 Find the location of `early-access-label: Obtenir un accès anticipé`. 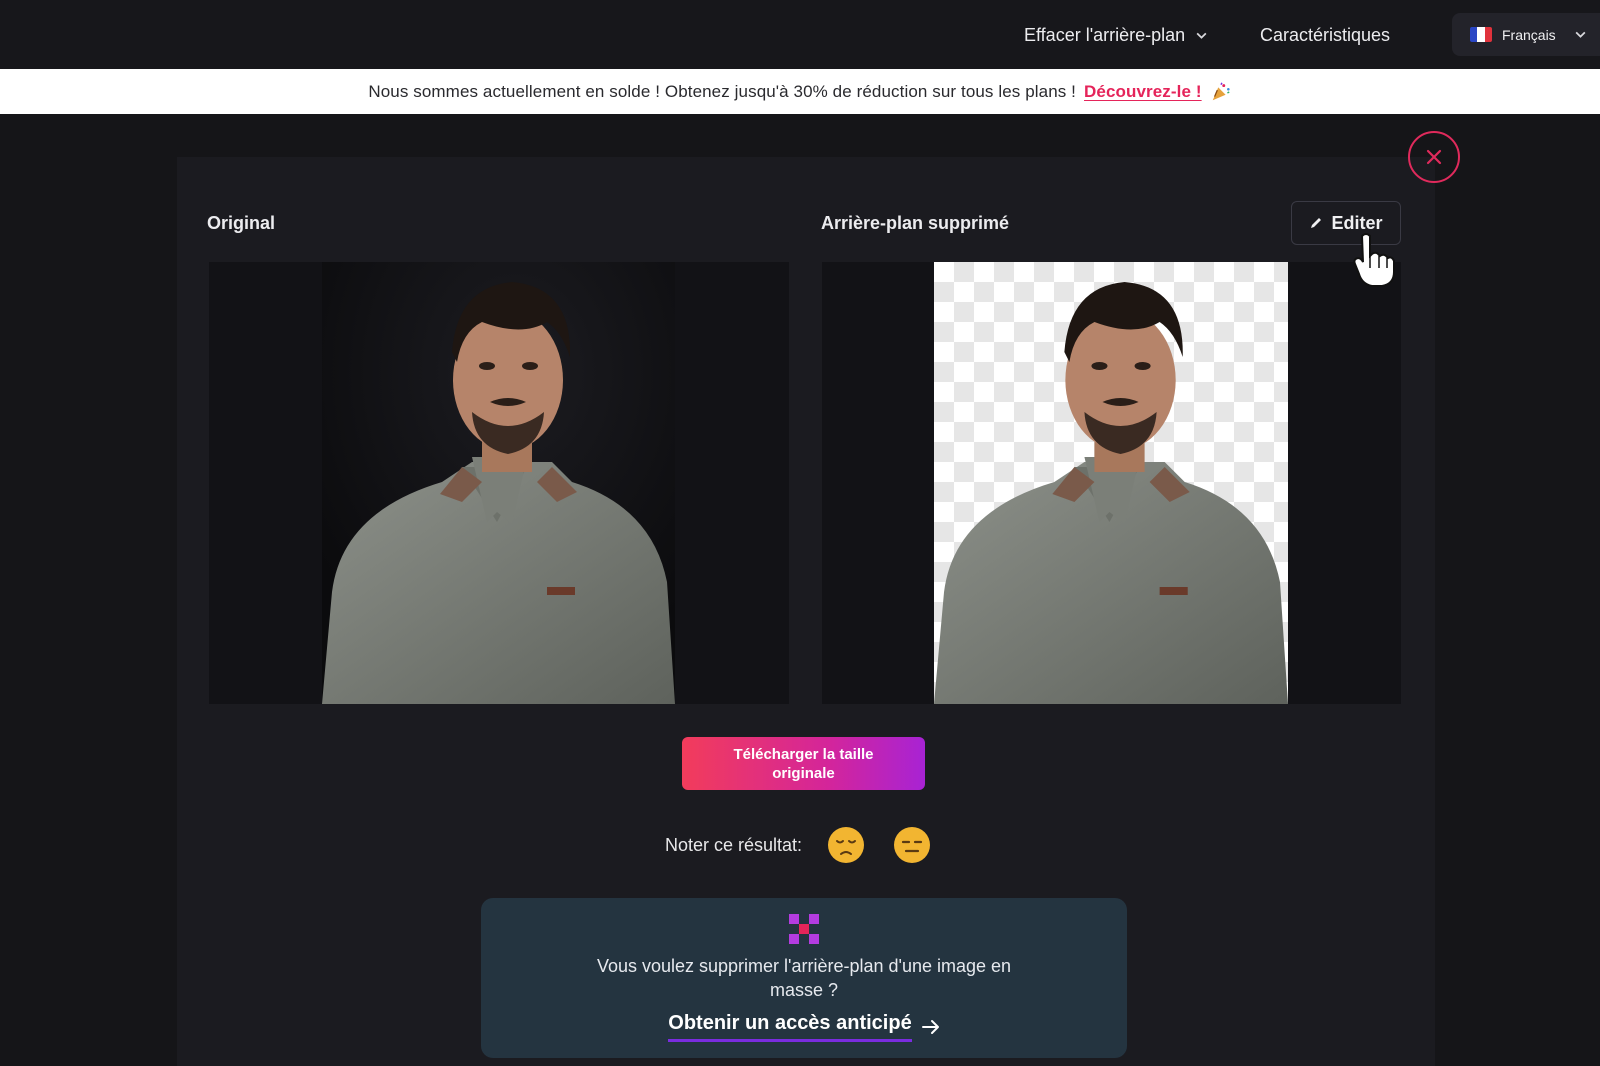

early-access-label: Obtenir un accès anticipé is located at coordinates (790, 1027).